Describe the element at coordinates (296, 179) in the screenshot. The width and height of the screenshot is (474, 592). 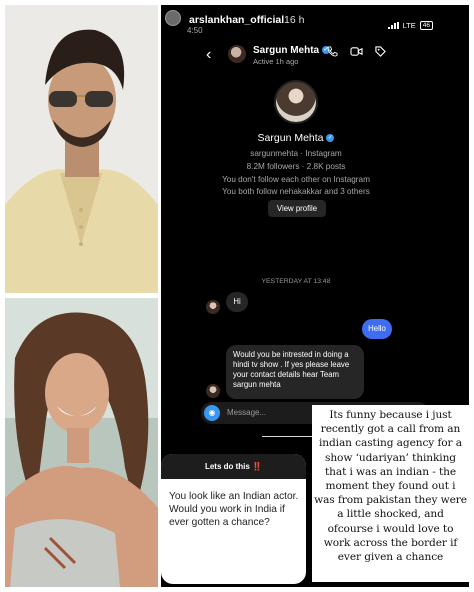
I see `follow-note: You don't follow each other on Instagram` at that location.